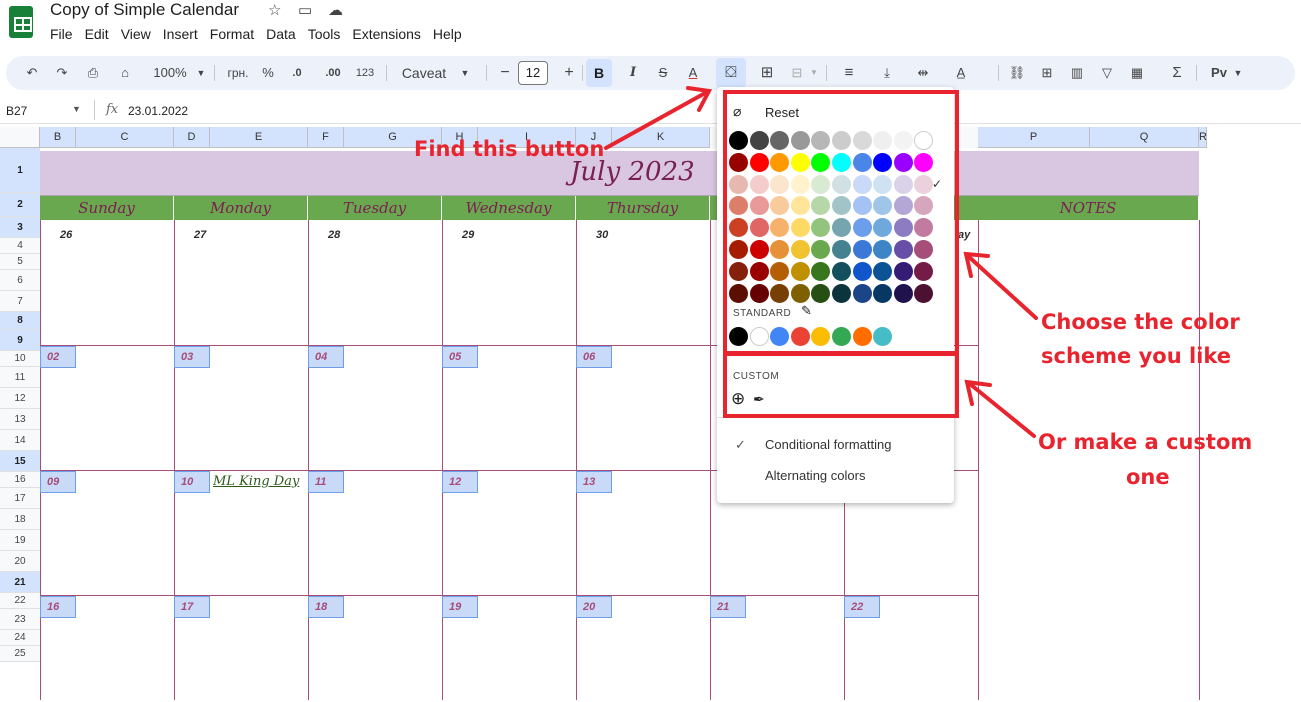 Image resolution: width=1301 pixels, height=702 pixels. What do you see at coordinates (1148, 477) in the screenshot?
I see `annotation-custom-line2: one` at bounding box center [1148, 477].